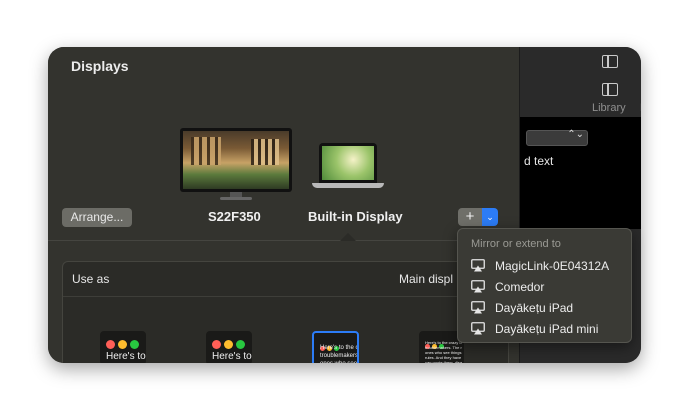 Image resolution: width=690 pixels, height=411 pixels. I want to click on selected-display-indicator, so click(348, 237).